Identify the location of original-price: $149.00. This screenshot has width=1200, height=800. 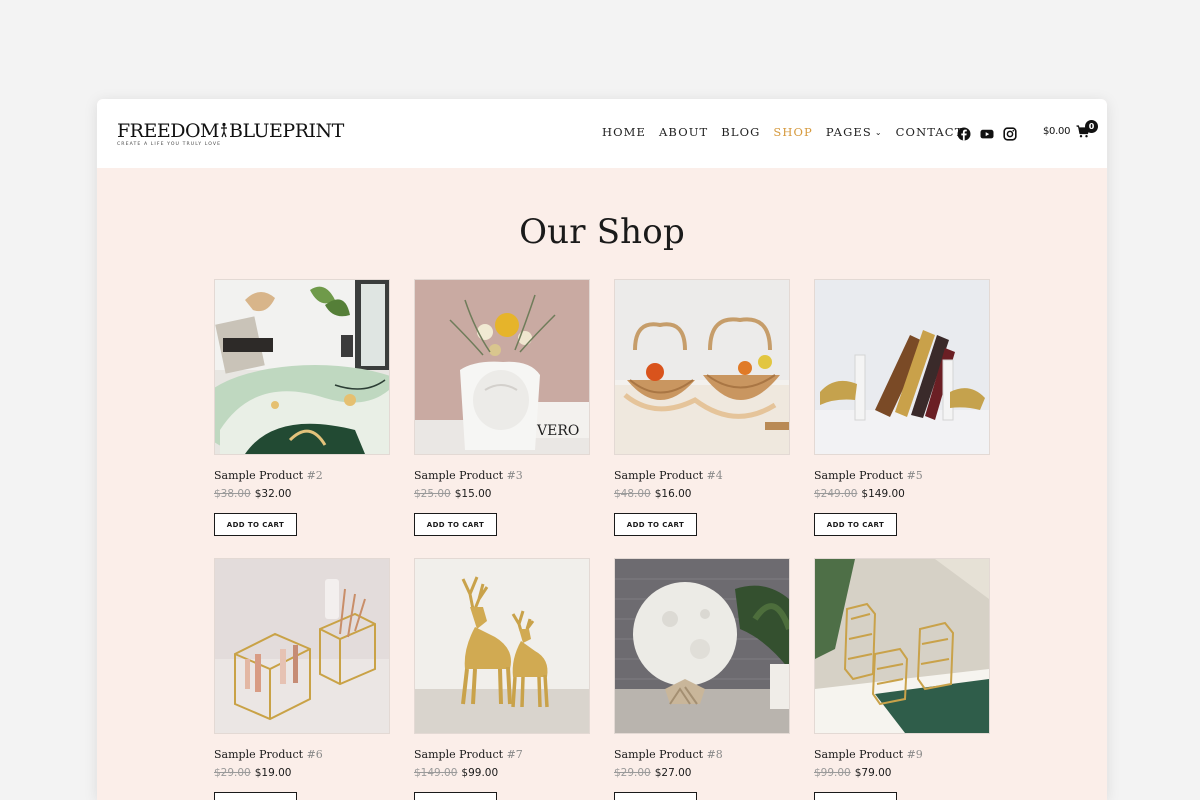
(436, 773).